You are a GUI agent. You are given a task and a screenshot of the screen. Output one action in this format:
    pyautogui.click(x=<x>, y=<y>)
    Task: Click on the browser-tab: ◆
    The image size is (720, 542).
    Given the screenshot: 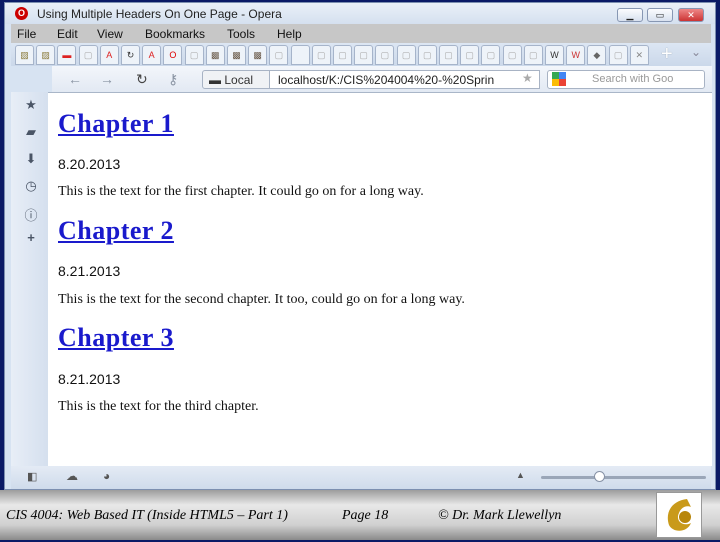 What is the action you would take?
    pyautogui.click(x=597, y=55)
    